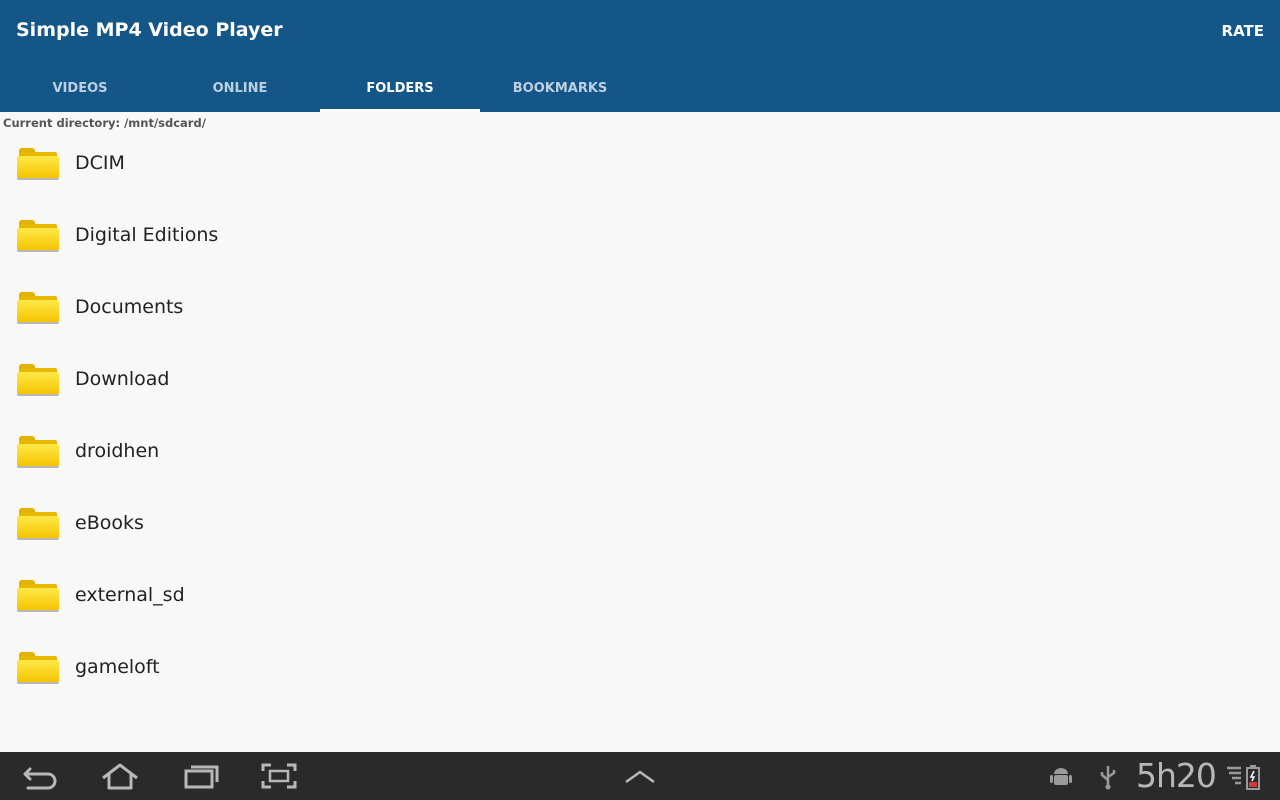 Image resolution: width=1280 pixels, height=800 pixels. What do you see at coordinates (201, 776) in the screenshot?
I see `recent-apps-icon` at bounding box center [201, 776].